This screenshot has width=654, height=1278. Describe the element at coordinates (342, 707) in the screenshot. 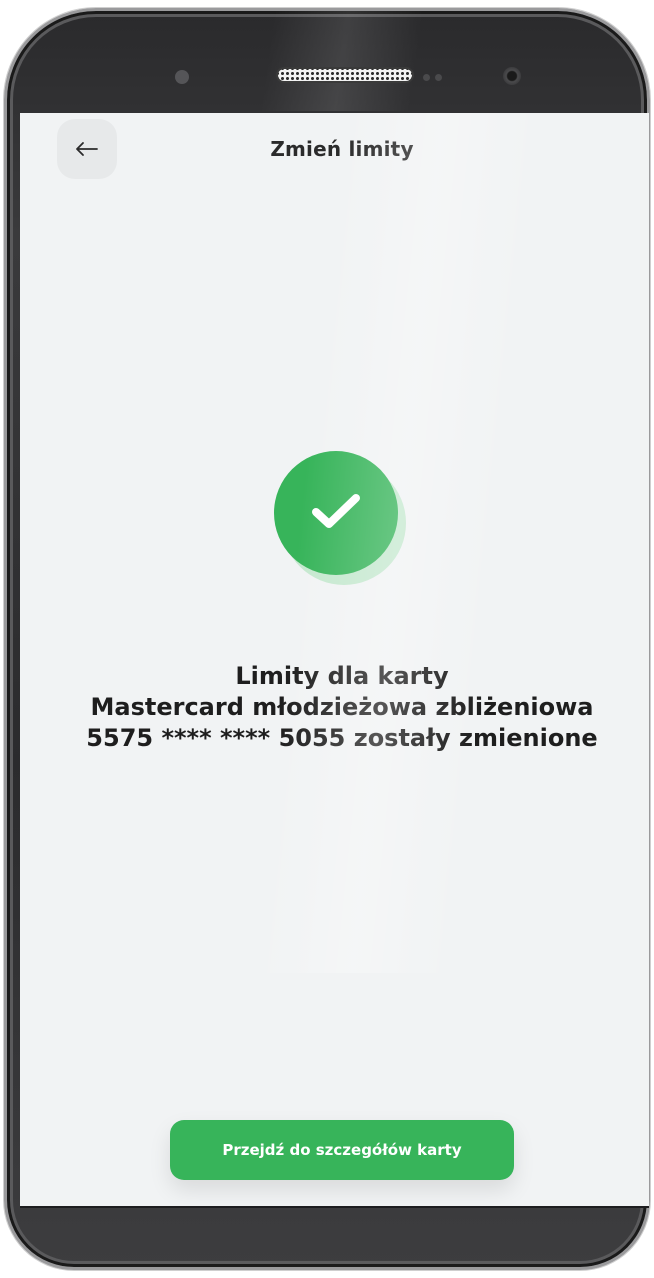

I see `message-line-2: Mastercard młodzieżowa zbliżeniowa` at that location.